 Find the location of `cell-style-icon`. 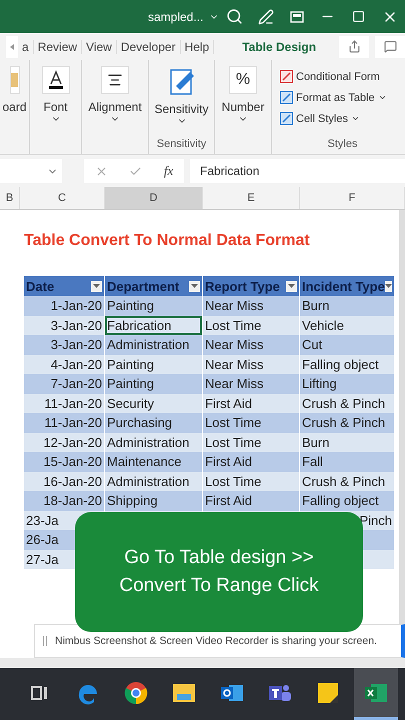

cell-style-icon is located at coordinates (286, 118).